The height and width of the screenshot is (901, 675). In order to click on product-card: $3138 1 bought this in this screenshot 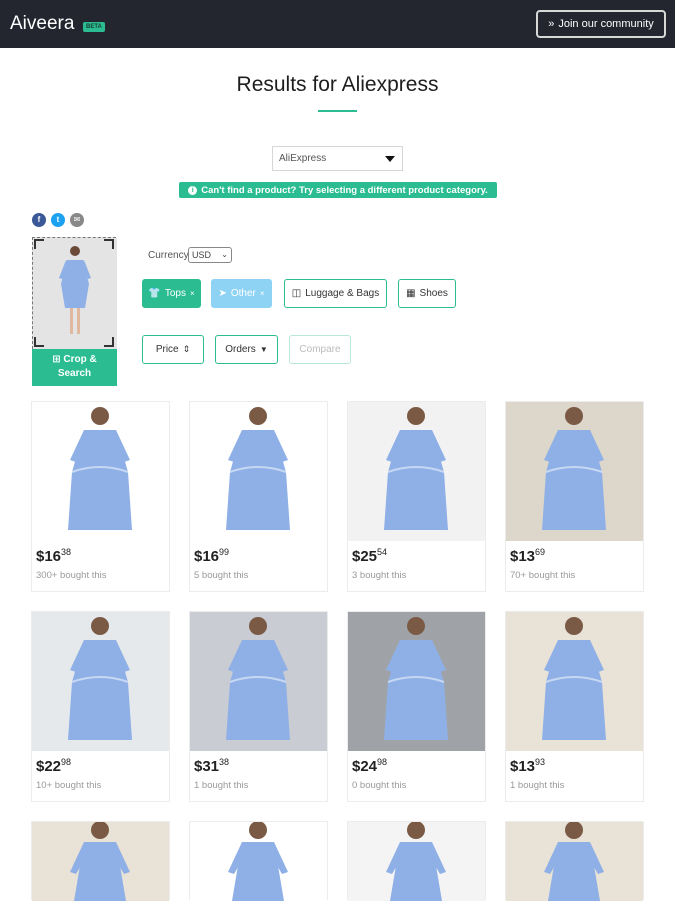, I will do `click(258, 706)`.